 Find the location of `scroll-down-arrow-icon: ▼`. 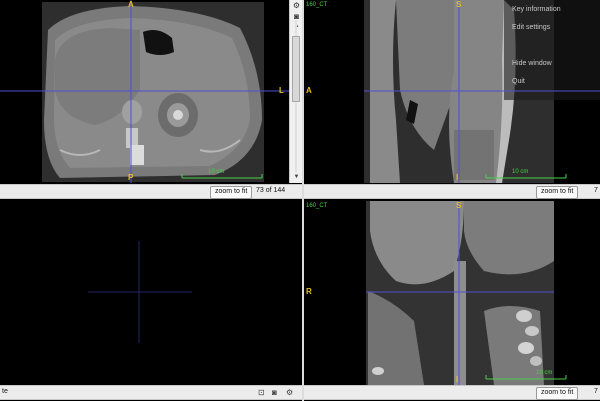

scroll-down-arrow-icon: ▼ is located at coordinates (296, 177).